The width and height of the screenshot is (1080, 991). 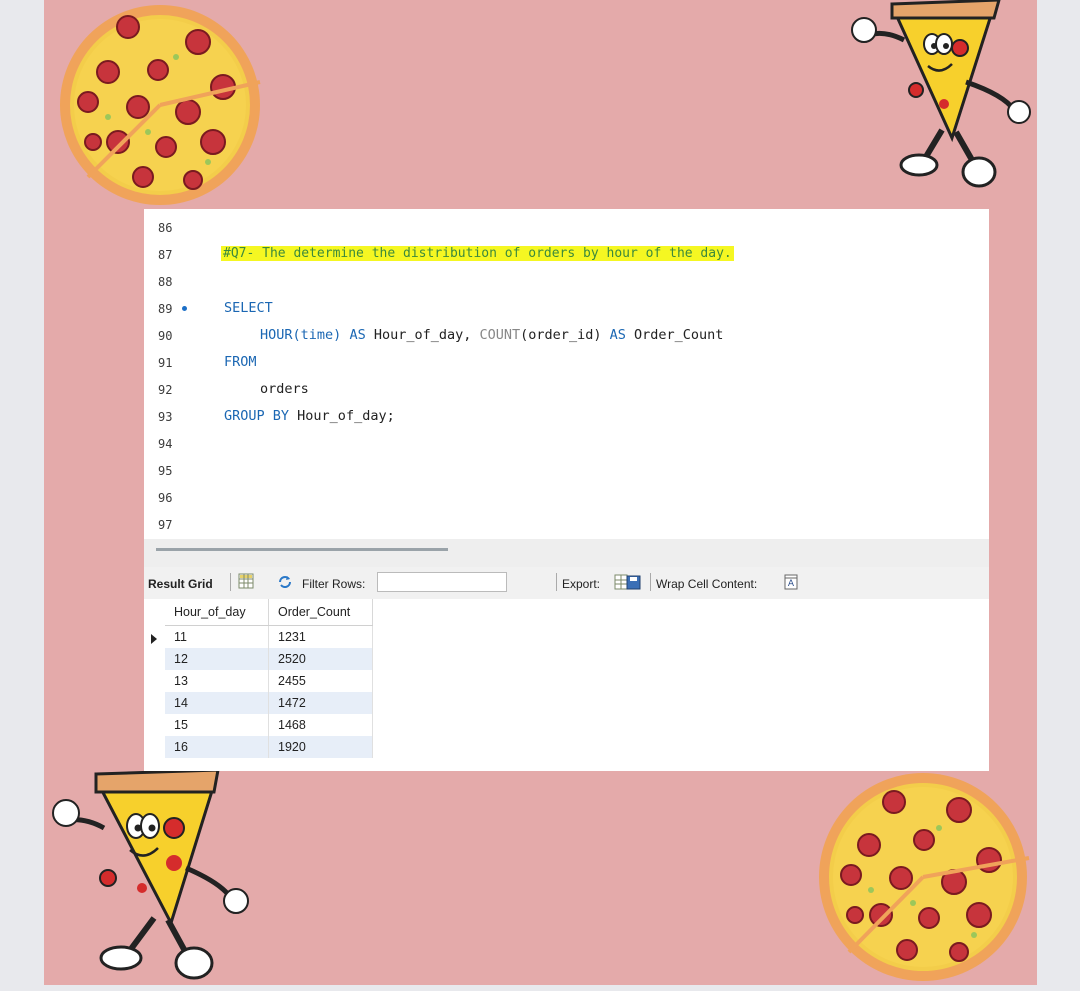 I want to click on refresh-icon, so click(x=285, y=582).